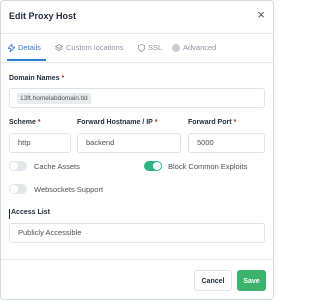 The height and width of the screenshot is (300, 320). I want to click on dialog-footer: Cancel Save, so click(137, 279).